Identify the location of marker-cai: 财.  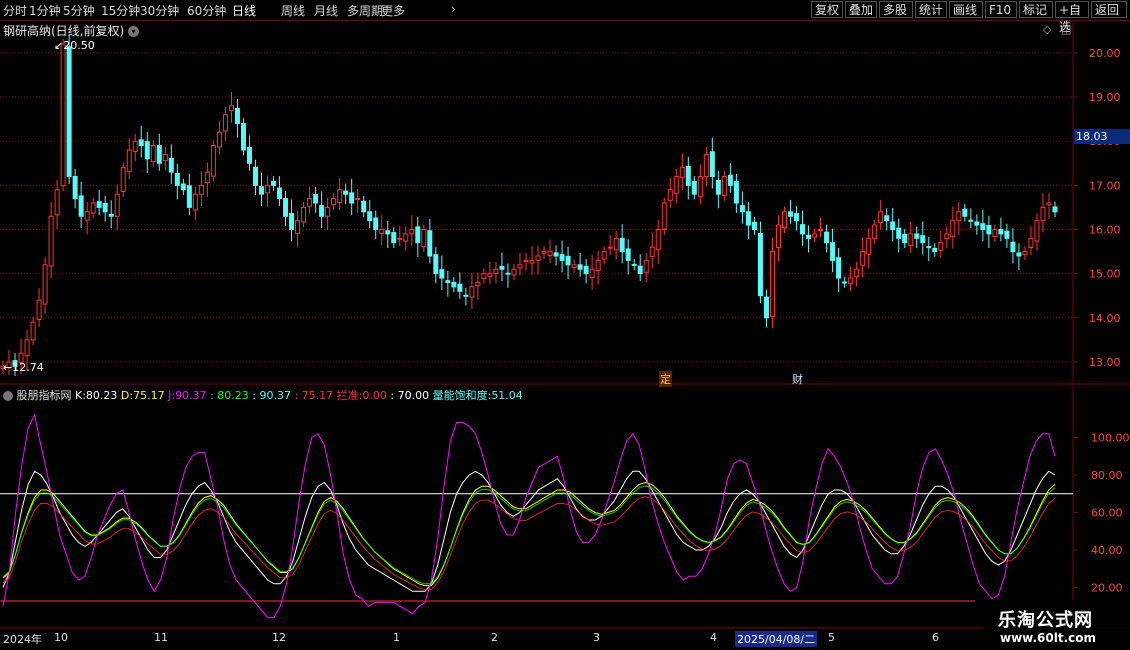
(797, 379).